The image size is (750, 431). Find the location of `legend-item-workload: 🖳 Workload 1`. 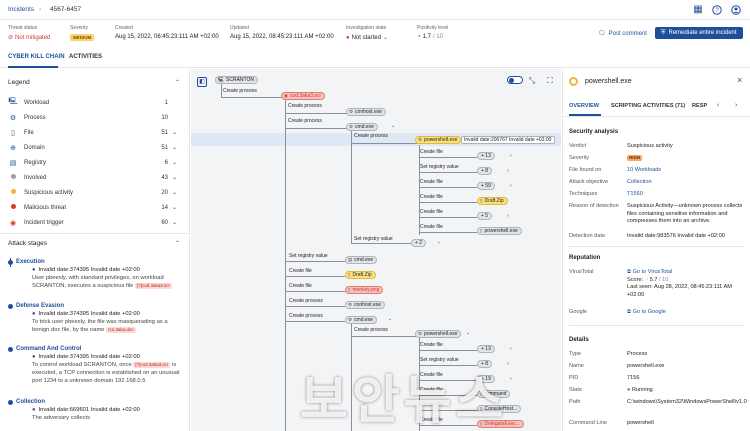

legend-item-workload: 🖳 Workload 1 is located at coordinates (95, 102).